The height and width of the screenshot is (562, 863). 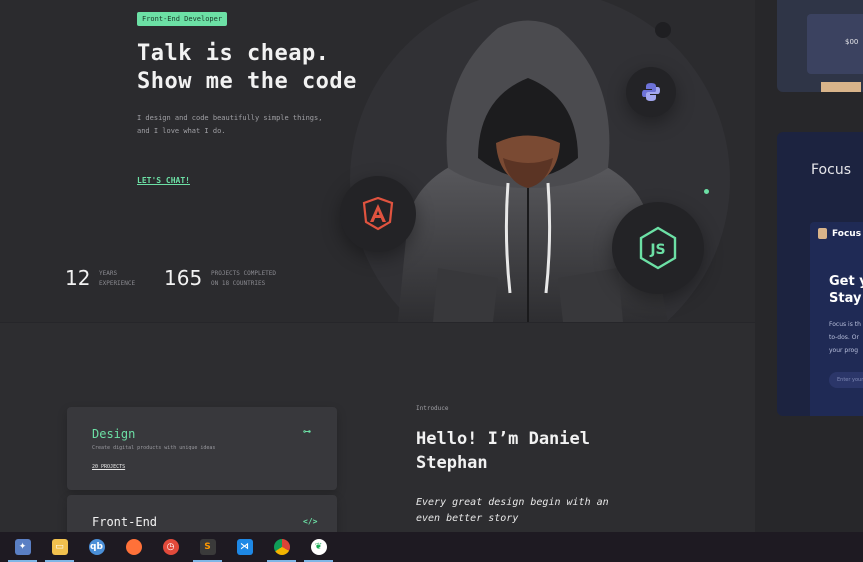 I want to click on clock-app-icon: ◷, so click(x=170, y=547).